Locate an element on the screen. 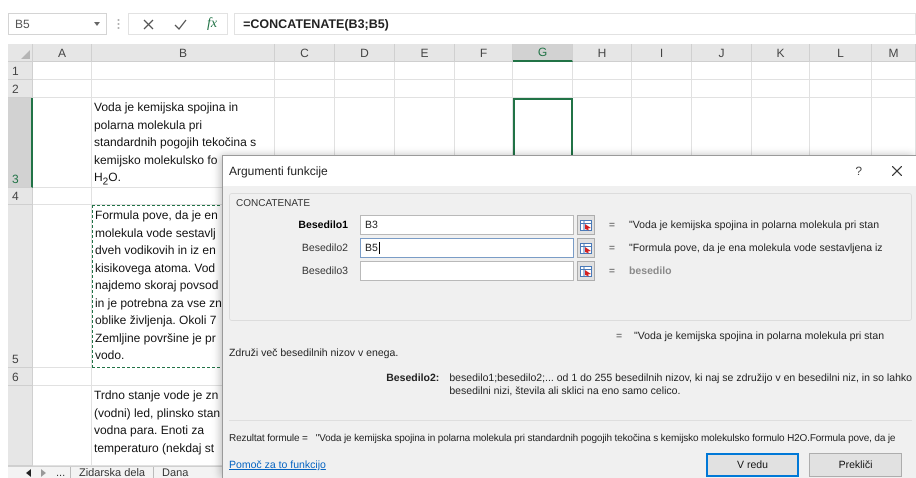  argument-result: "Formula pove, da je ena molekula vode sestavljena iz is located at coordinates (756, 248).